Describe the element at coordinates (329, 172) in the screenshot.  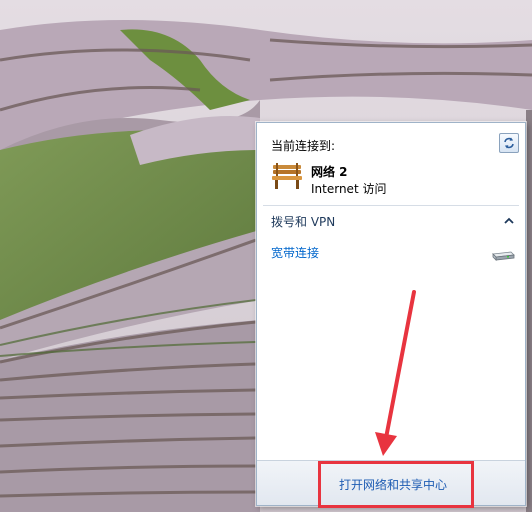
I see `network-name: 网络 2` at that location.